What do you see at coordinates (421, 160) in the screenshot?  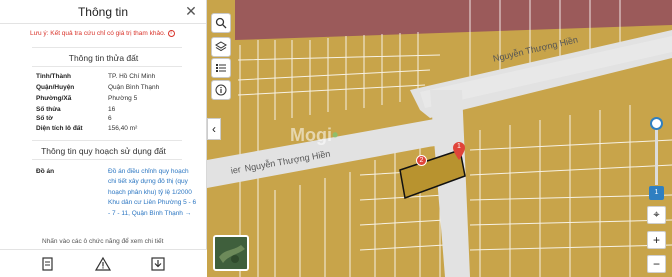 I see `parcel-marker: 2` at bounding box center [421, 160].